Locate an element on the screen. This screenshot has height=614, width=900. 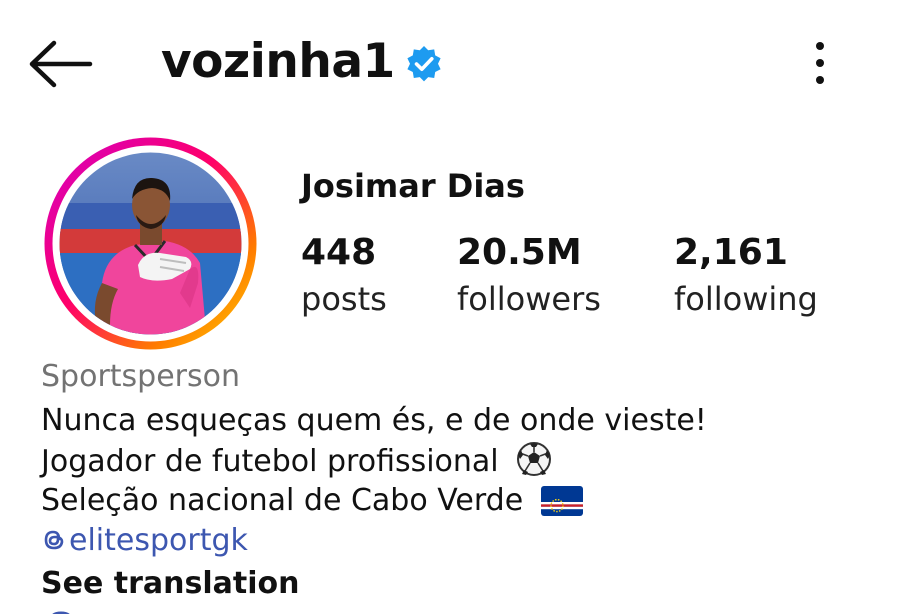
followers-value: 20.5M is located at coordinates (519, 252).